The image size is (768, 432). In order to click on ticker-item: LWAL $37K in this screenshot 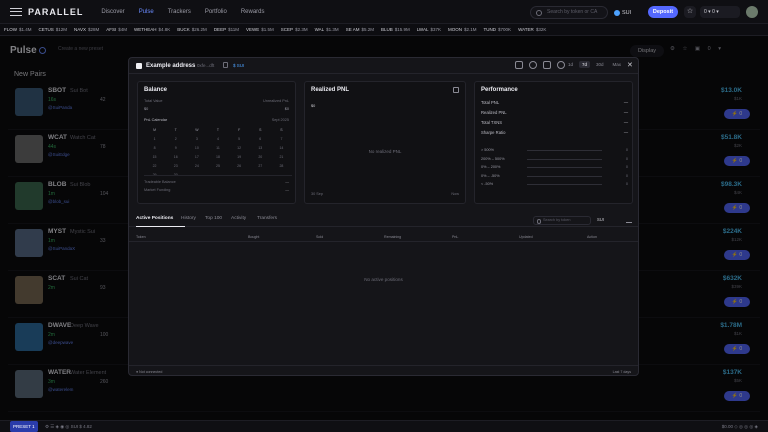, I will do `click(429, 29)`.